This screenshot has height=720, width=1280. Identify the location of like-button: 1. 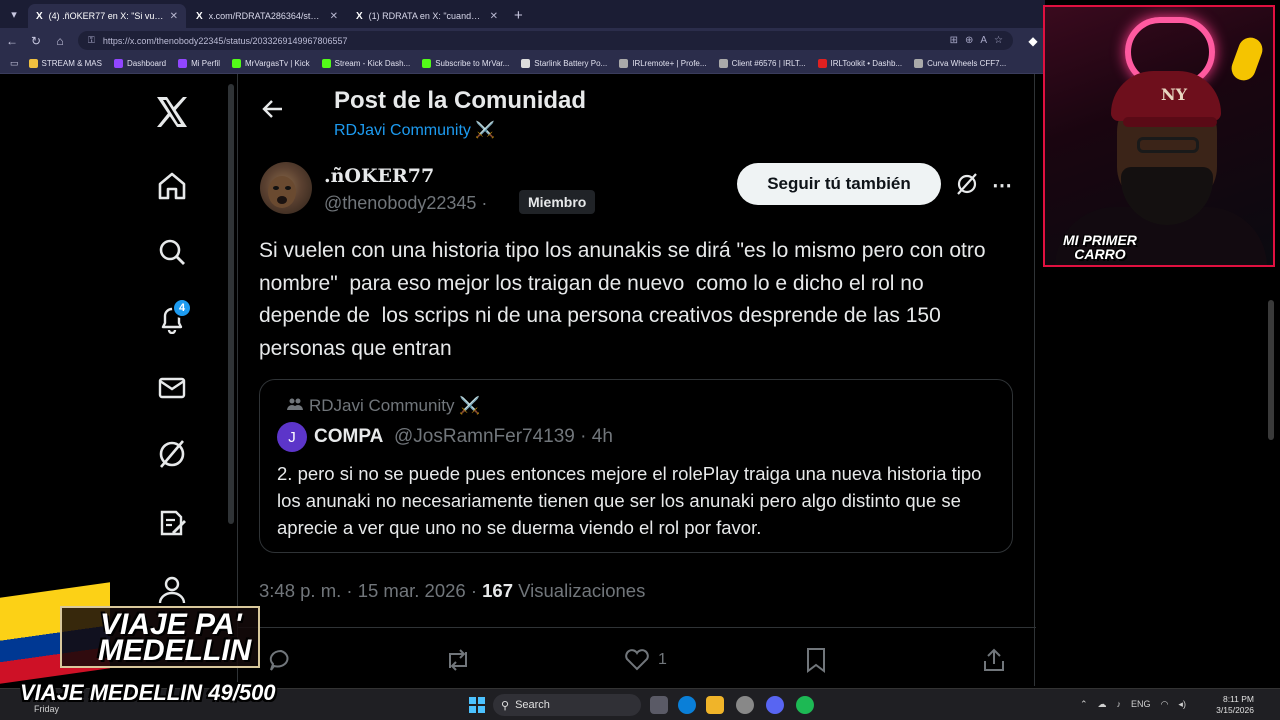
(645, 660).